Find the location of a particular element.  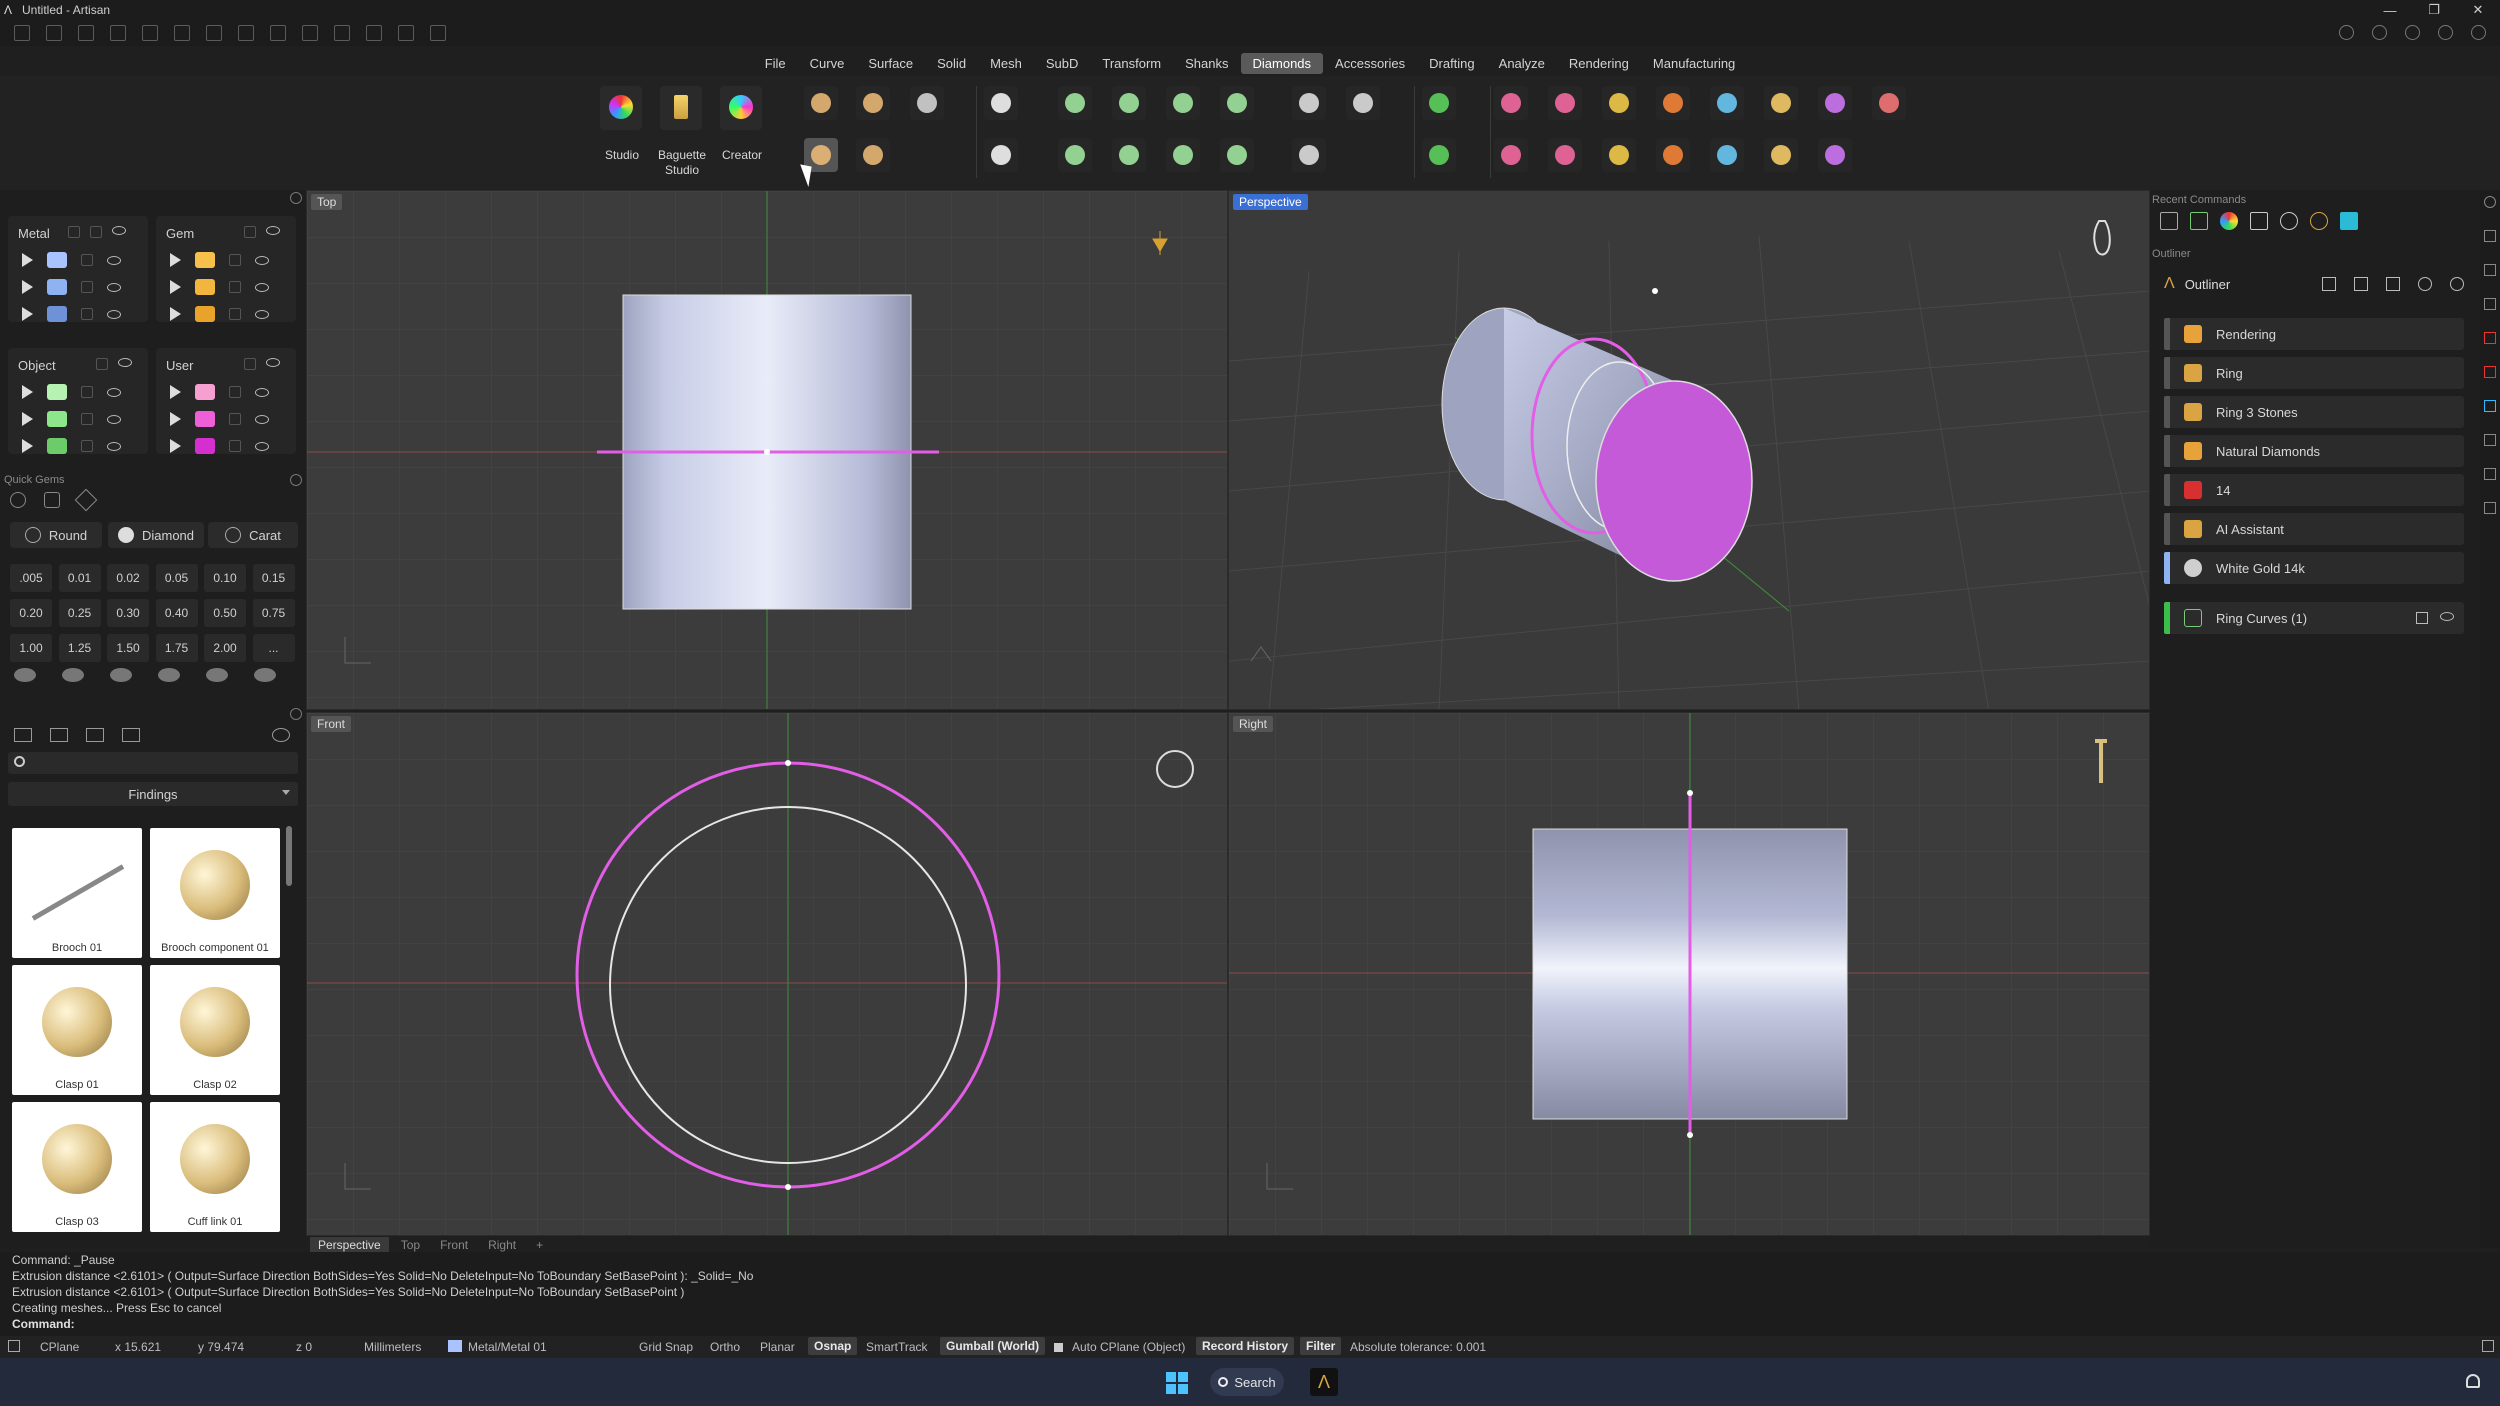

osnap-toggle: Osnap is located at coordinates (833, 1346).